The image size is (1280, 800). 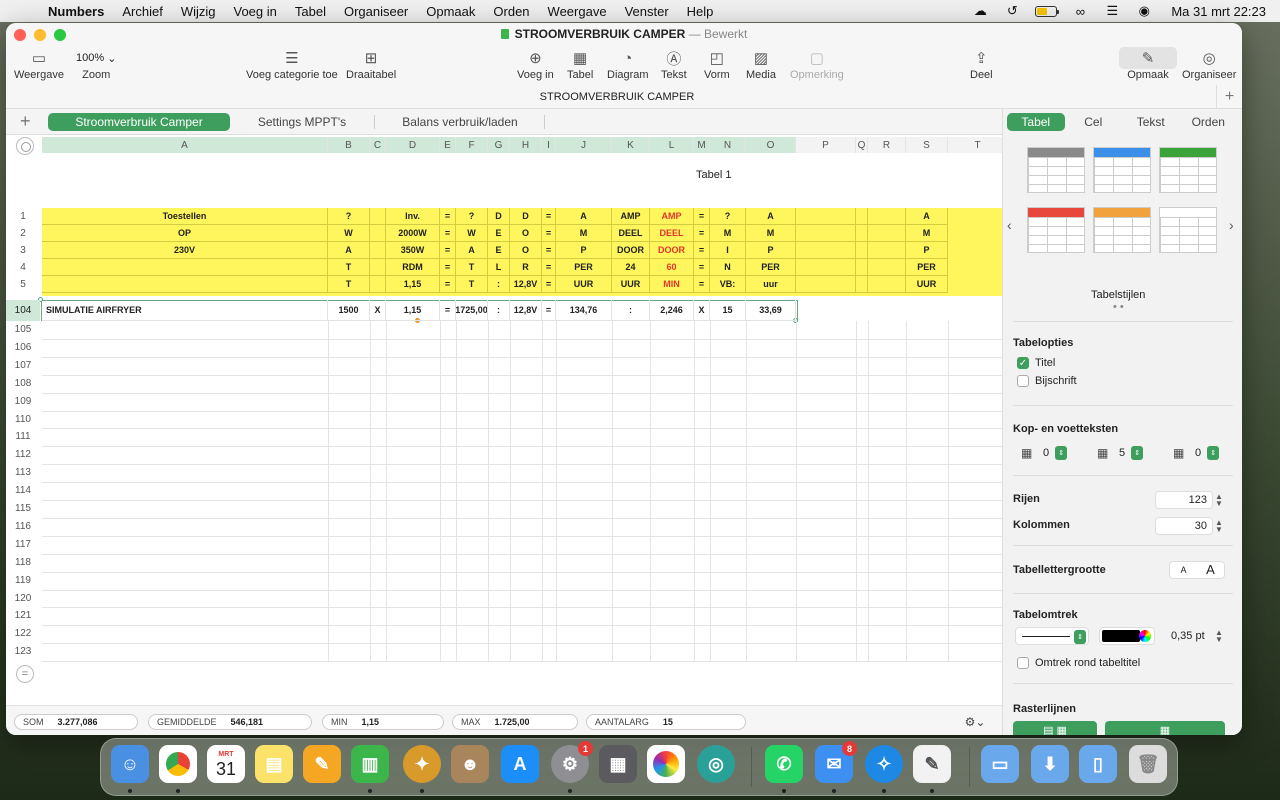 What do you see at coordinates (185, 233) in the screenshot?
I see `header-cell: OP` at bounding box center [185, 233].